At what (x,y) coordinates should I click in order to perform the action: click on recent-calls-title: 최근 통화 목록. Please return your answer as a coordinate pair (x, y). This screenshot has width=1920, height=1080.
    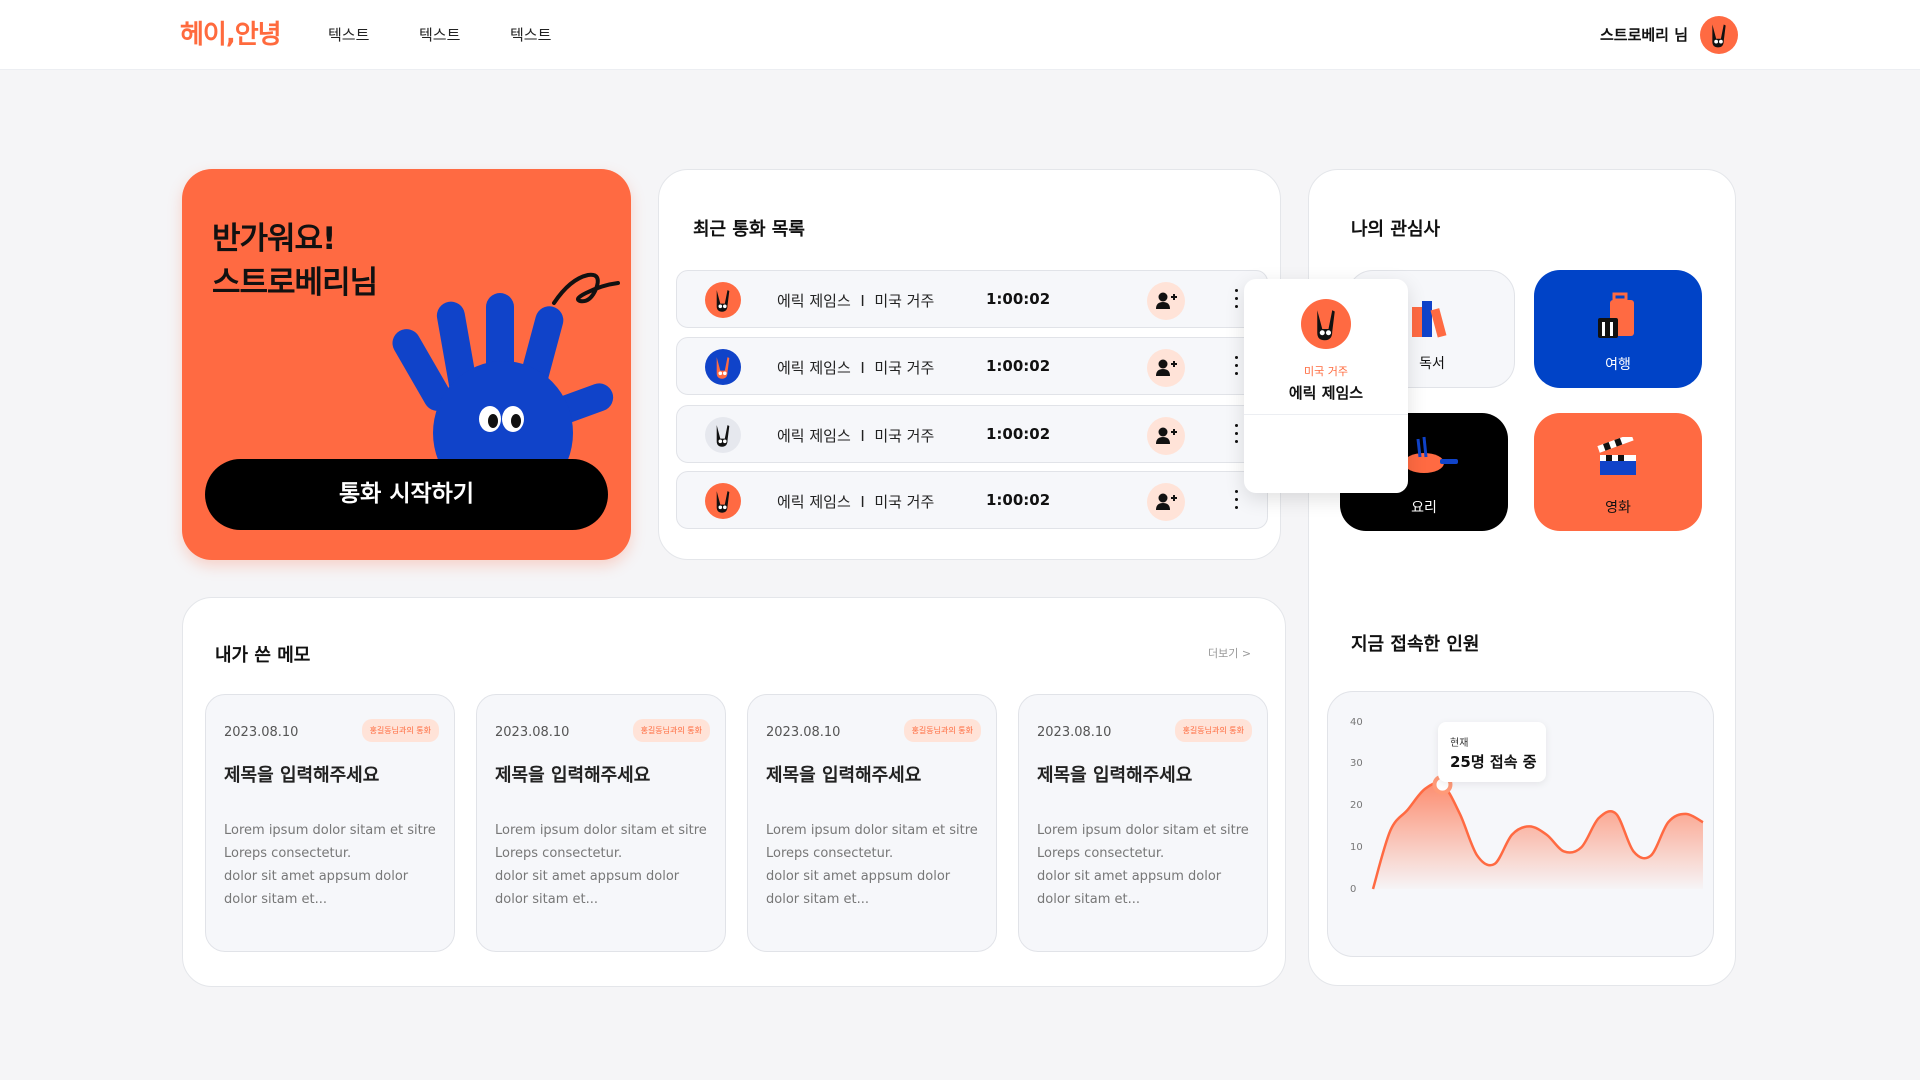
    Looking at the image, I should click on (749, 229).